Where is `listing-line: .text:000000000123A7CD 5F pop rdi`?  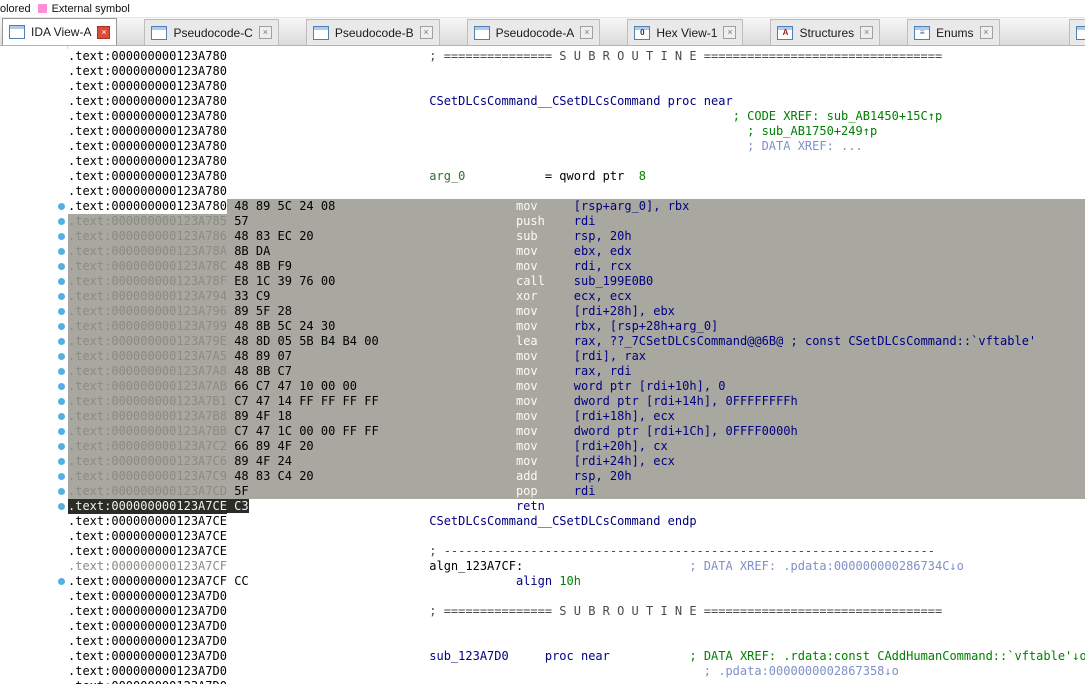
listing-line: .text:000000000123A7CD 5F pop rdi is located at coordinates (542, 491).